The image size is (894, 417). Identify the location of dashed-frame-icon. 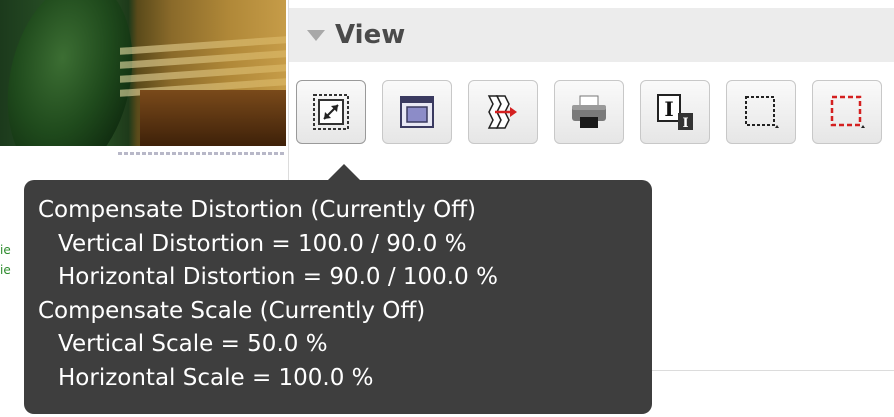
(762, 112).